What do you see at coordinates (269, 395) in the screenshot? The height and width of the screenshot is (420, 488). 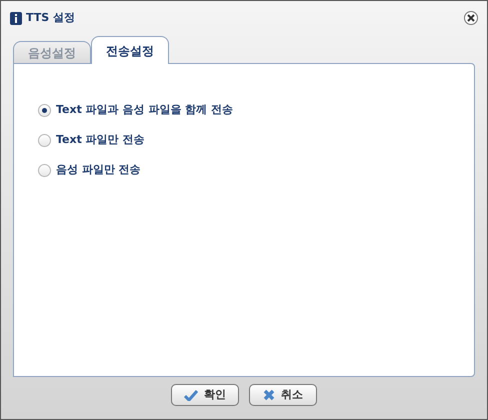 I see `x-icon` at bounding box center [269, 395].